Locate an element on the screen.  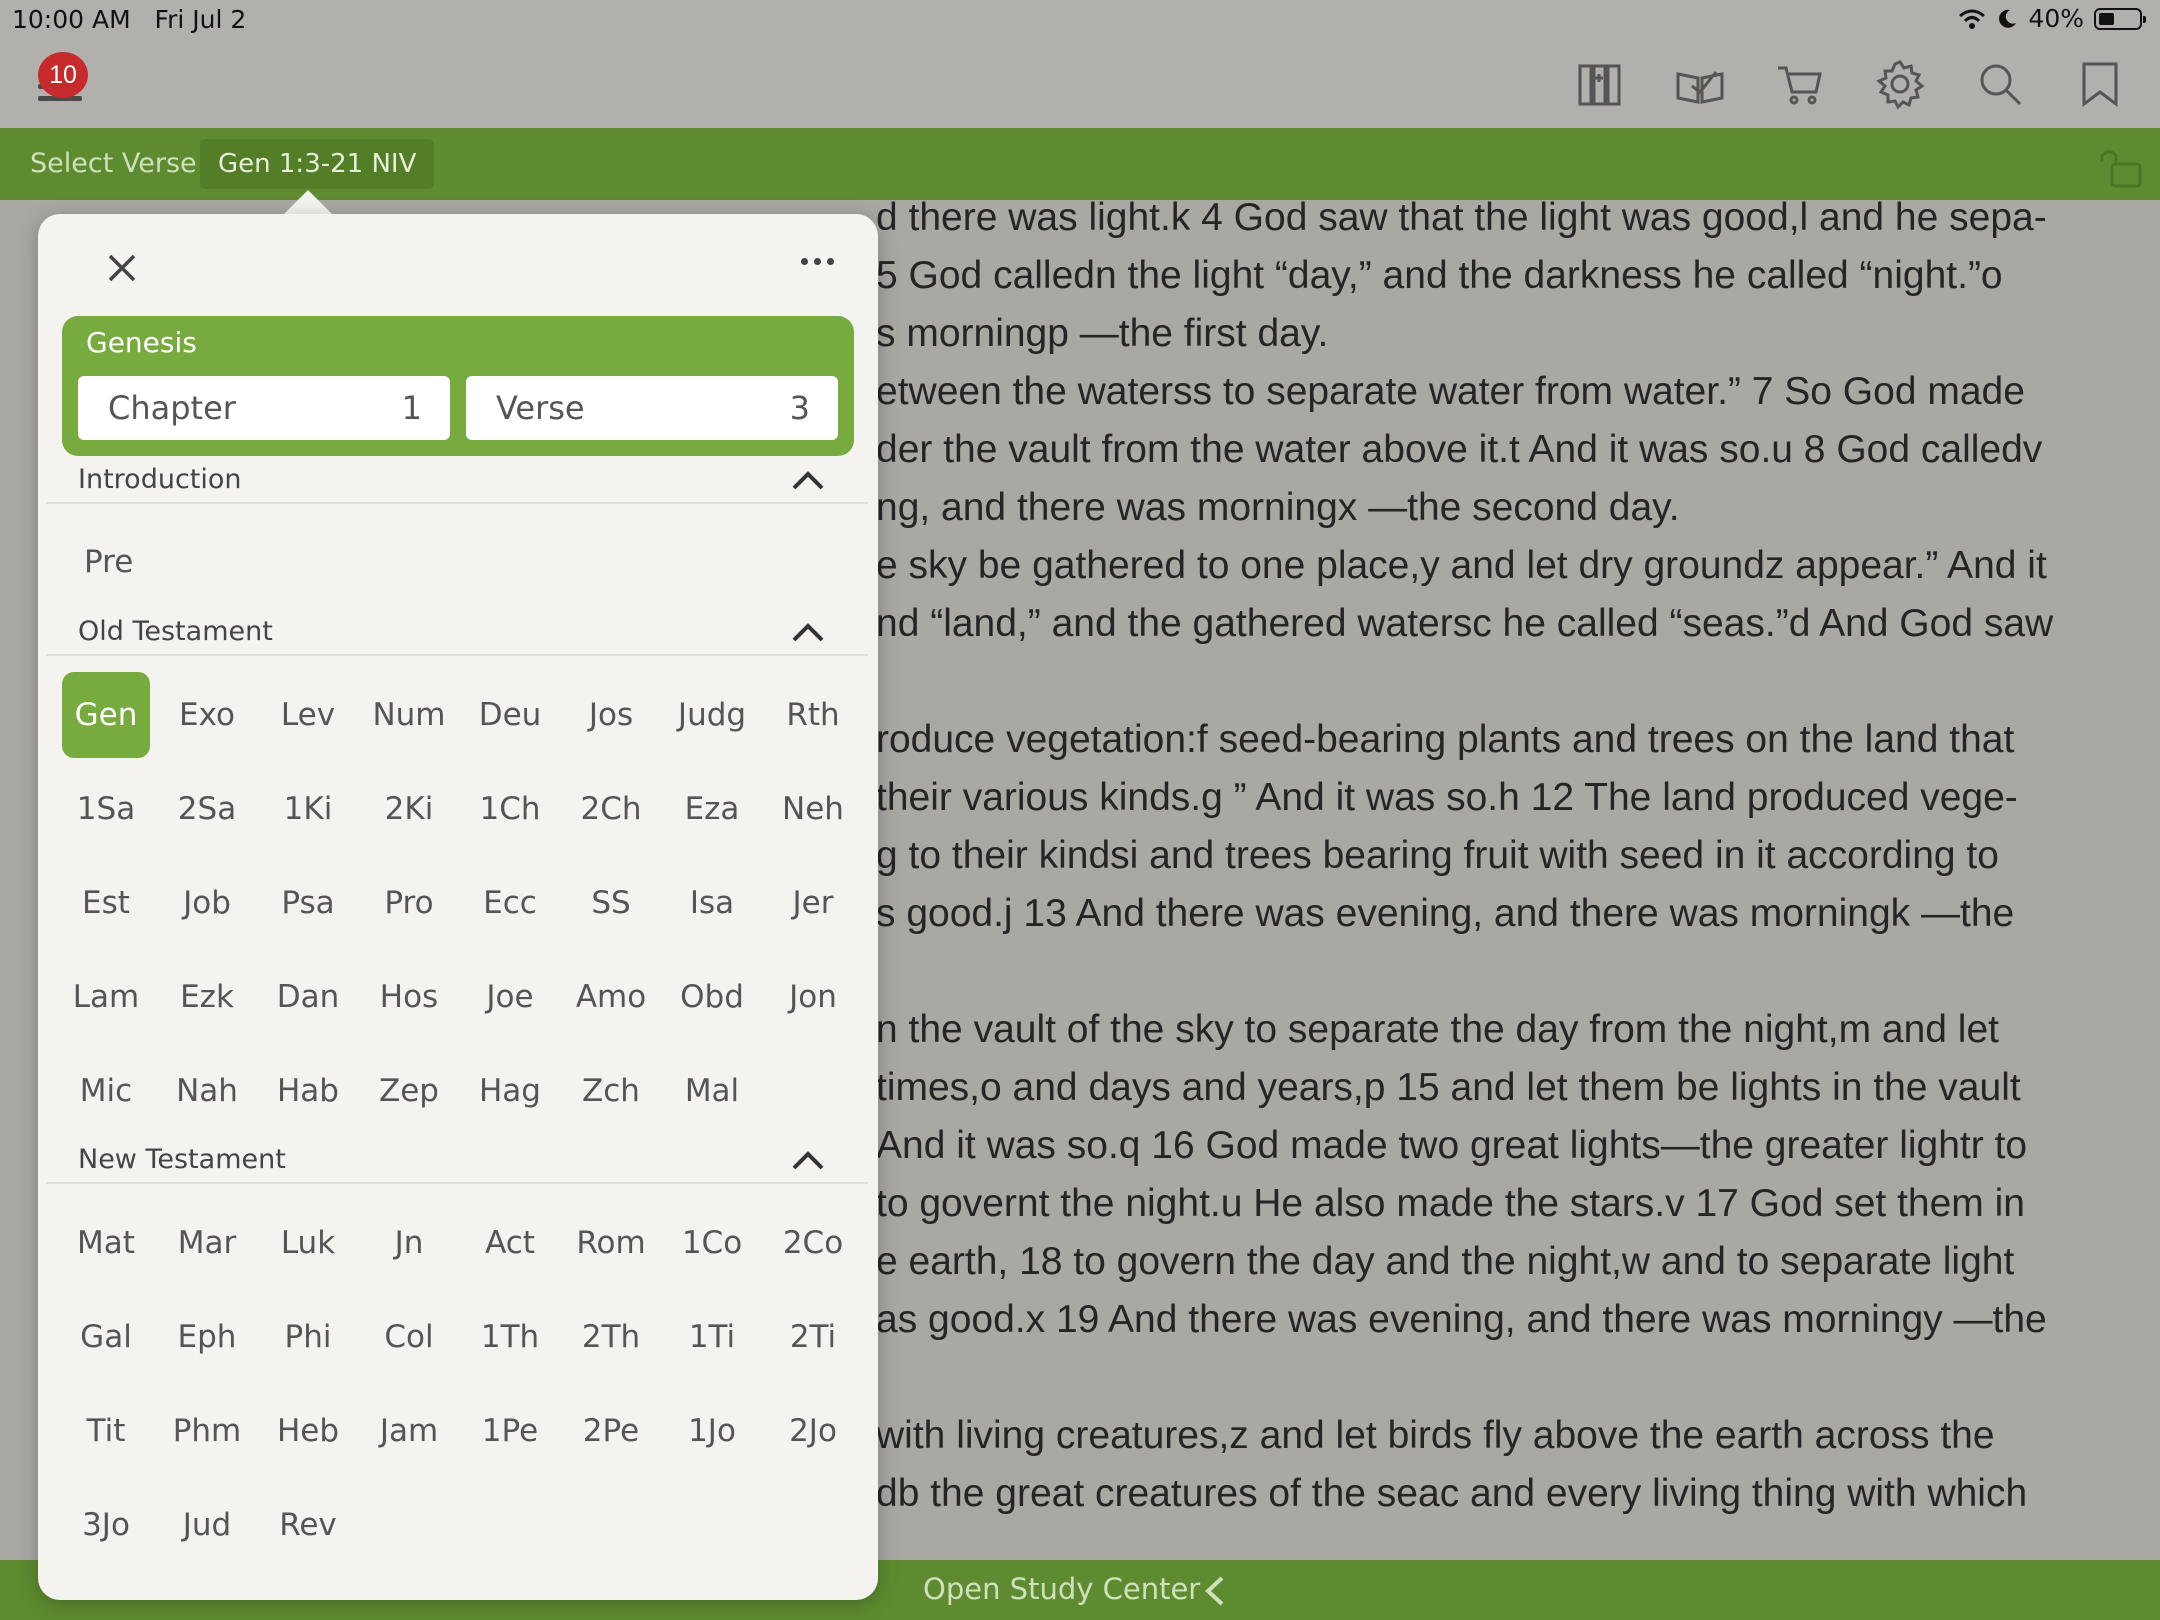
book-exo: Exo is located at coordinates (207, 715).